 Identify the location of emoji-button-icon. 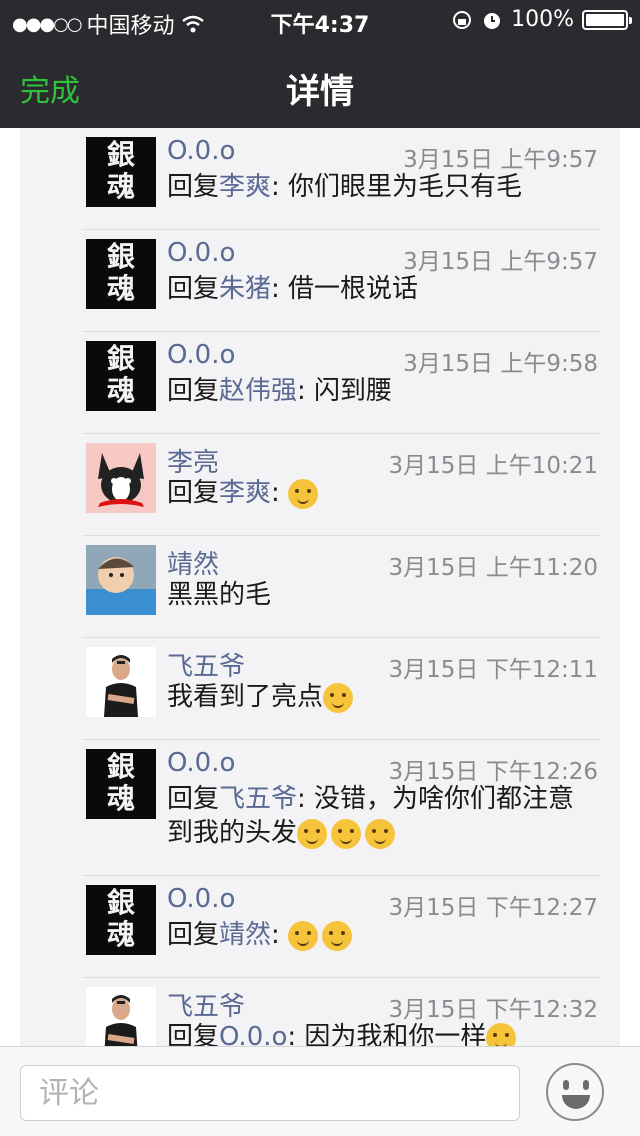
(575, 1092).